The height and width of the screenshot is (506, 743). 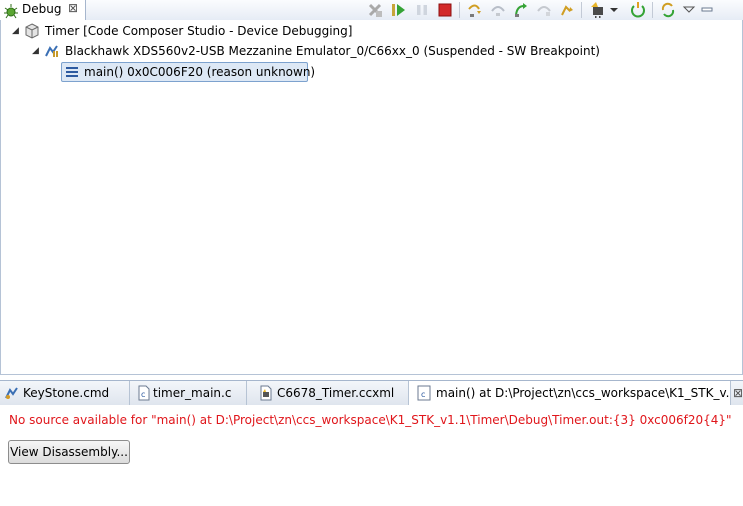 What do you see at coordinates (598, 10) in the screenshot?
I see `connect-target-icon` at bounding box center [598, 10].